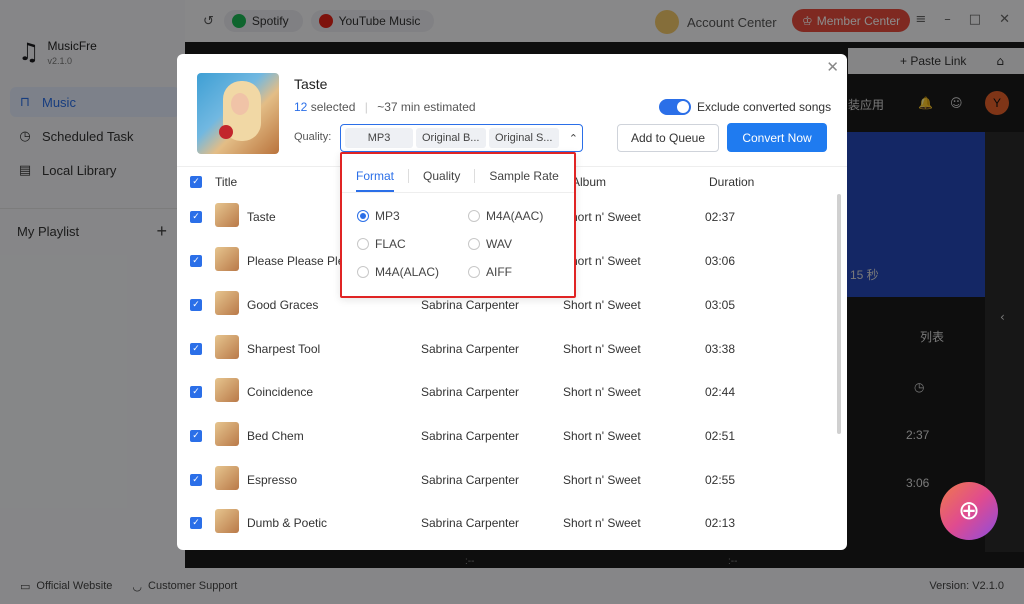 The width and height of the screenshot is (1024, 604). I want to click on tab-sample-rate: Sample Rate, so click(523, 176).